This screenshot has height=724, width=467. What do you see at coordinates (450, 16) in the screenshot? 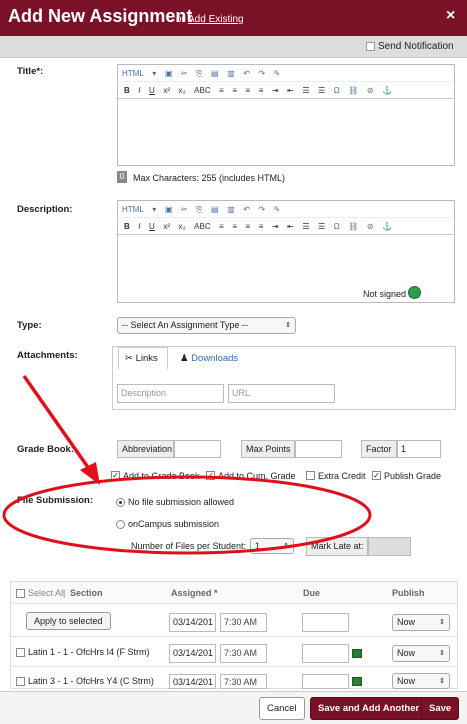
I see `close-icon: ×` at bounding box center [450, 16].